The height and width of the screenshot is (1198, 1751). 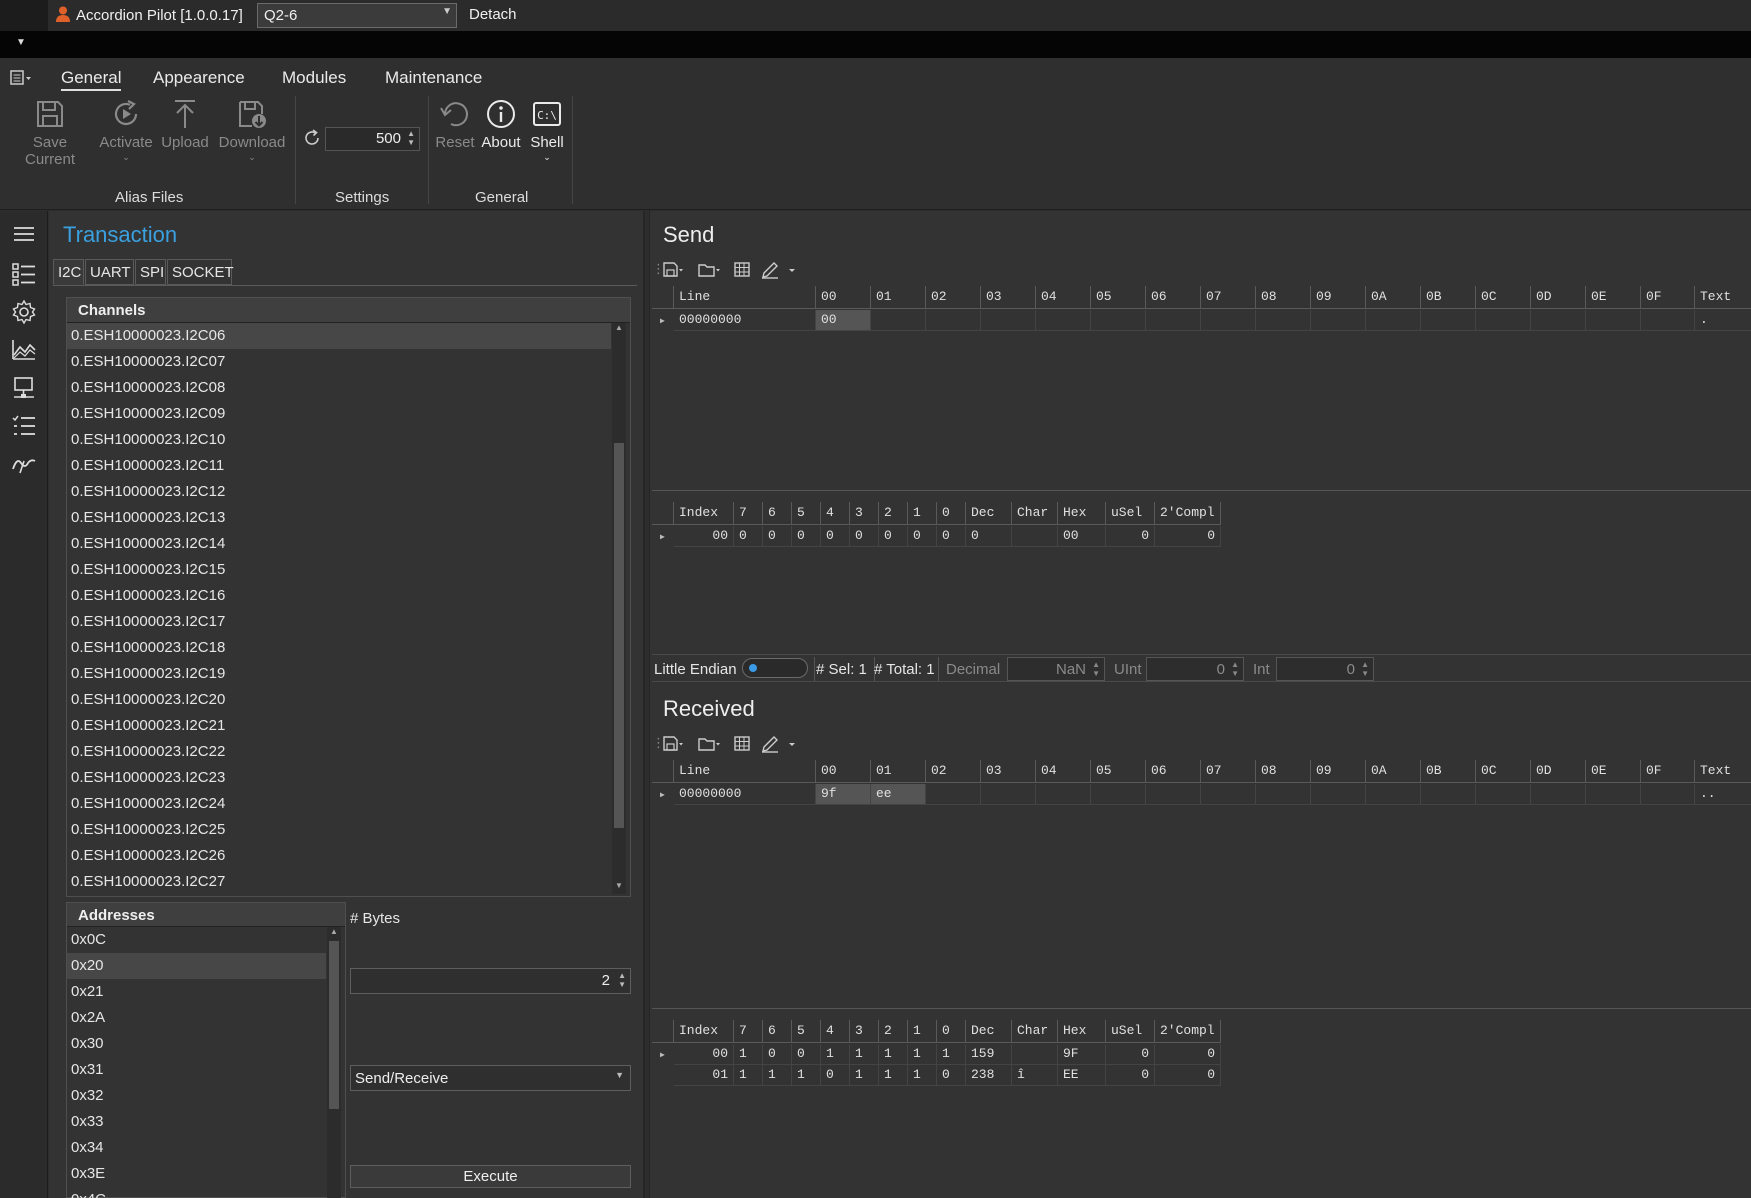 What do you see at coordinates (989, 1031) in the screenshot?
I see `bit-column-header: Dec` at bounding box center [989, 1031].